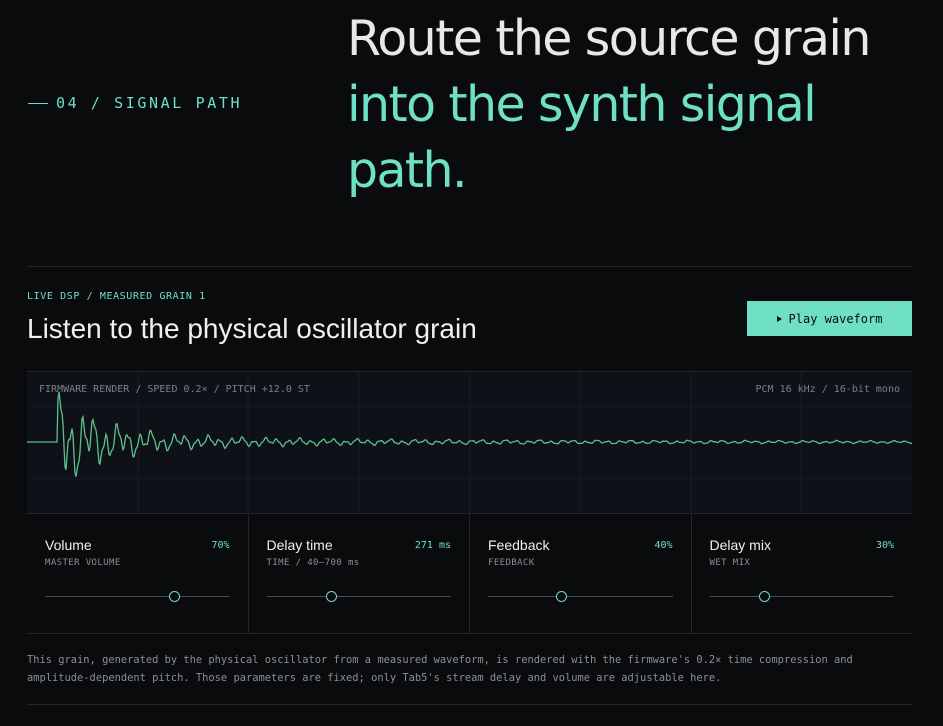 The width and height of the screenshot is (943, 726). Describe the element at coordinates (884, 545) in the screenshot. I see `control-value: 30%` at that location.